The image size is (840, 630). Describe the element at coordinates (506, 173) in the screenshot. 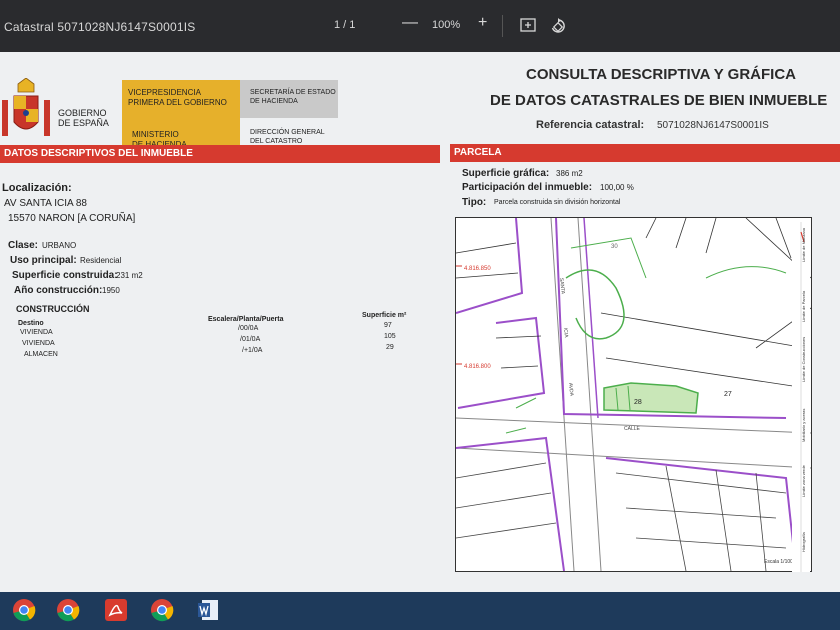

I see `sup-grafica-label: Superficie gráfica:` at that location.